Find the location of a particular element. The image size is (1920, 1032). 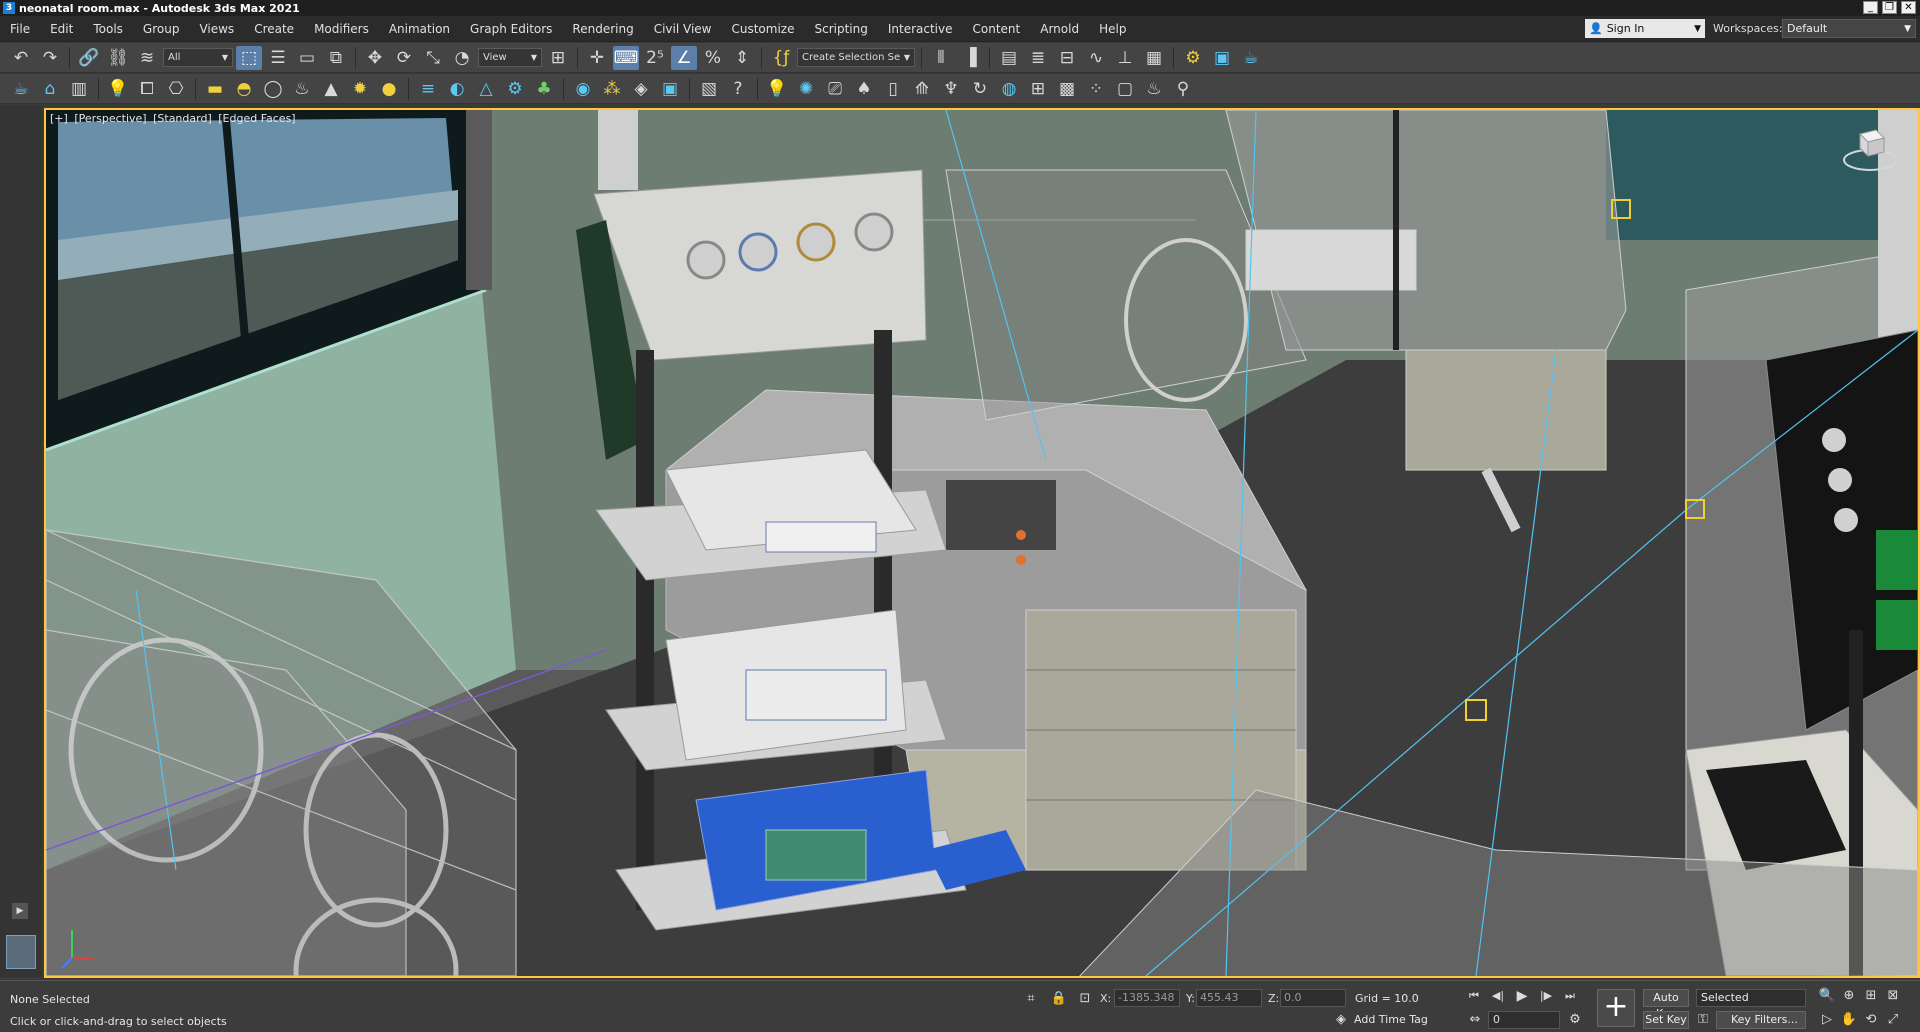

menu-file: File is located at coordinates (20, 29).